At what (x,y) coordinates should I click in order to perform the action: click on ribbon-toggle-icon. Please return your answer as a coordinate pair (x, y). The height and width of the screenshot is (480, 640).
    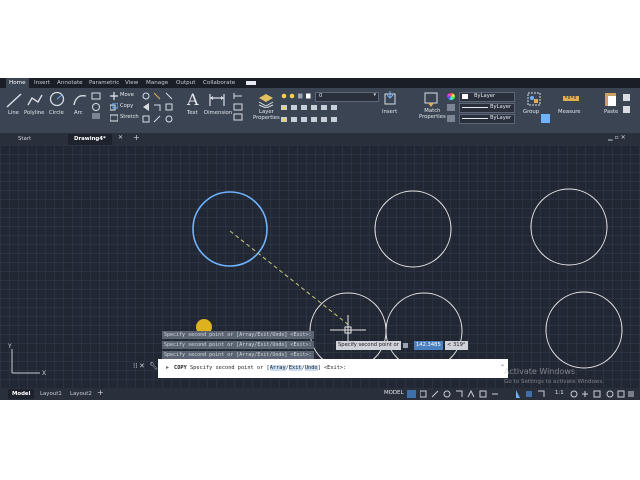
    Looking at the image, I should click on (251, 83).